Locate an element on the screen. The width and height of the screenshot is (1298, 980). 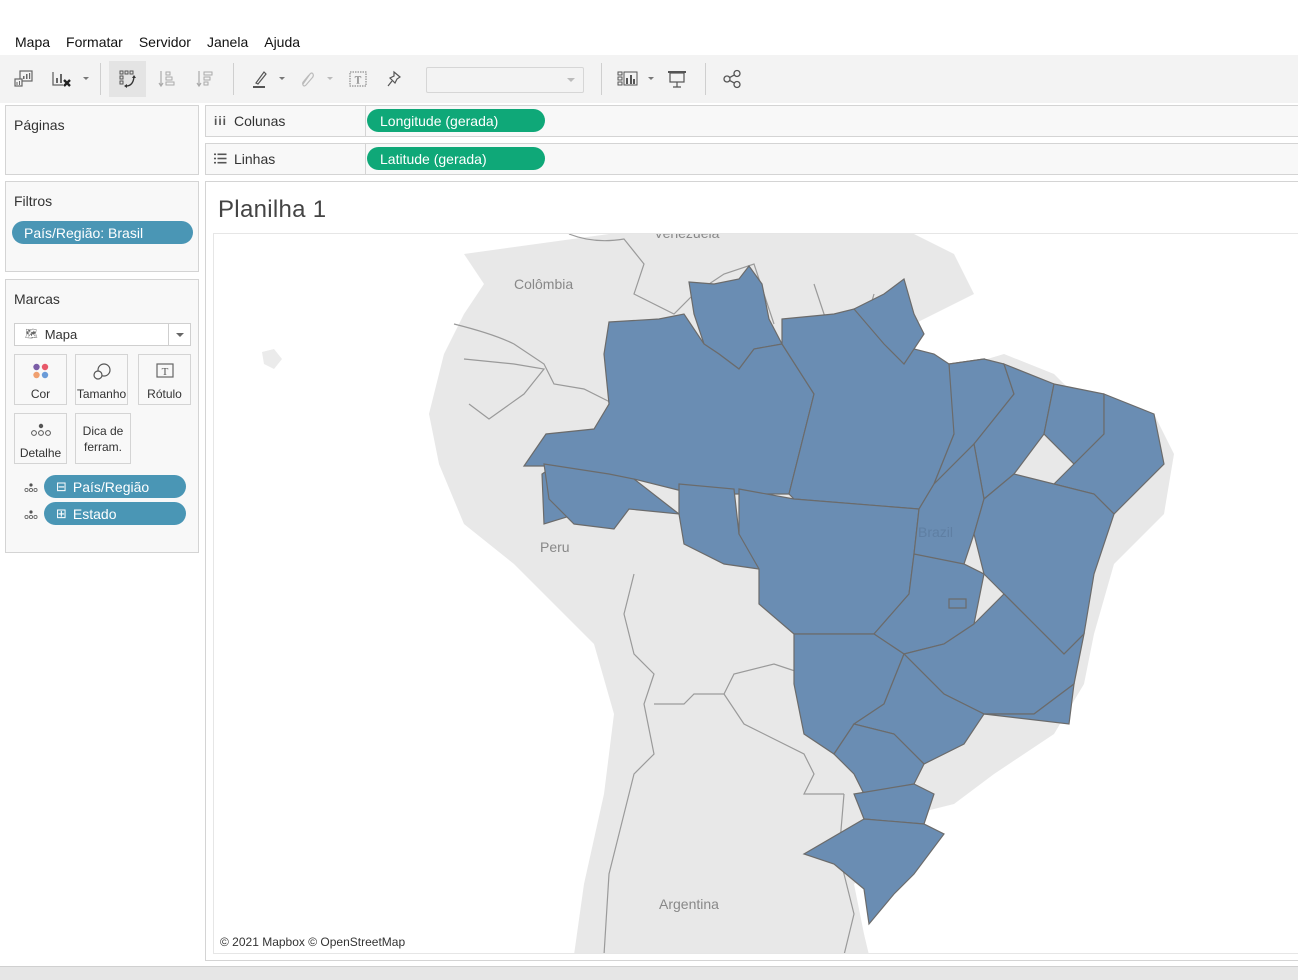
rows-icon is located at coordinates (220, 159).